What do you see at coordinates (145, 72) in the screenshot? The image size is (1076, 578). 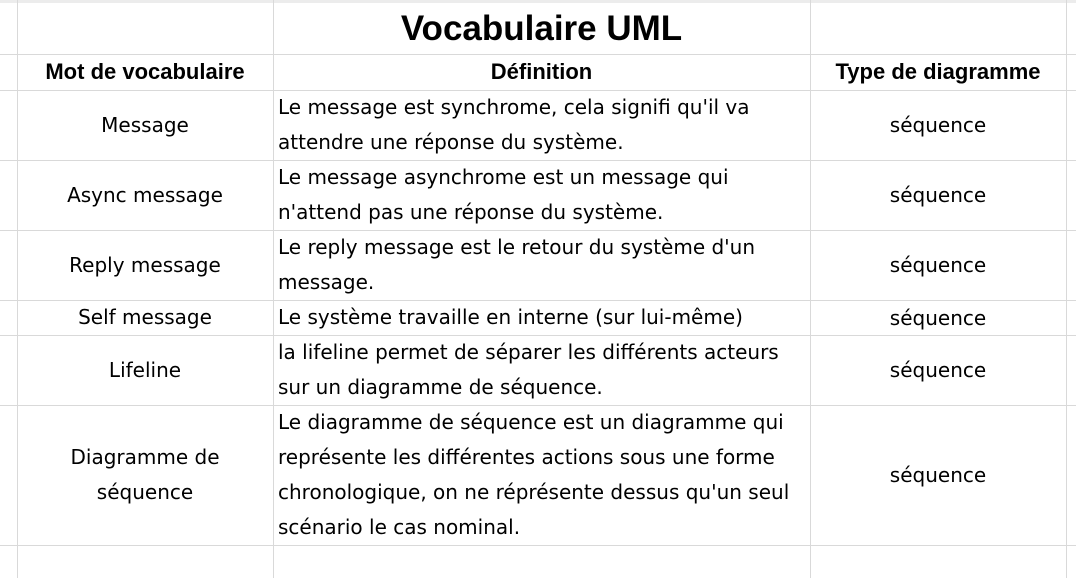 I see `header-term: Mot de vocabulaire` at bounding box center [145, 72].